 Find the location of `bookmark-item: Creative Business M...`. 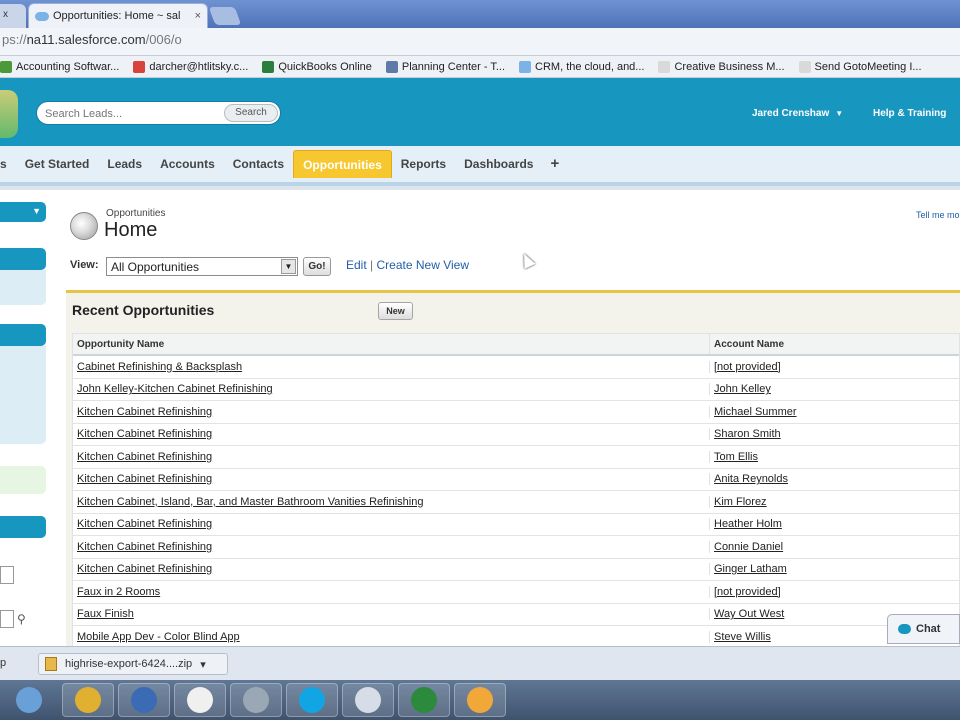

bookmark-item: Creative Business M... is located at coordinates (721, 66).